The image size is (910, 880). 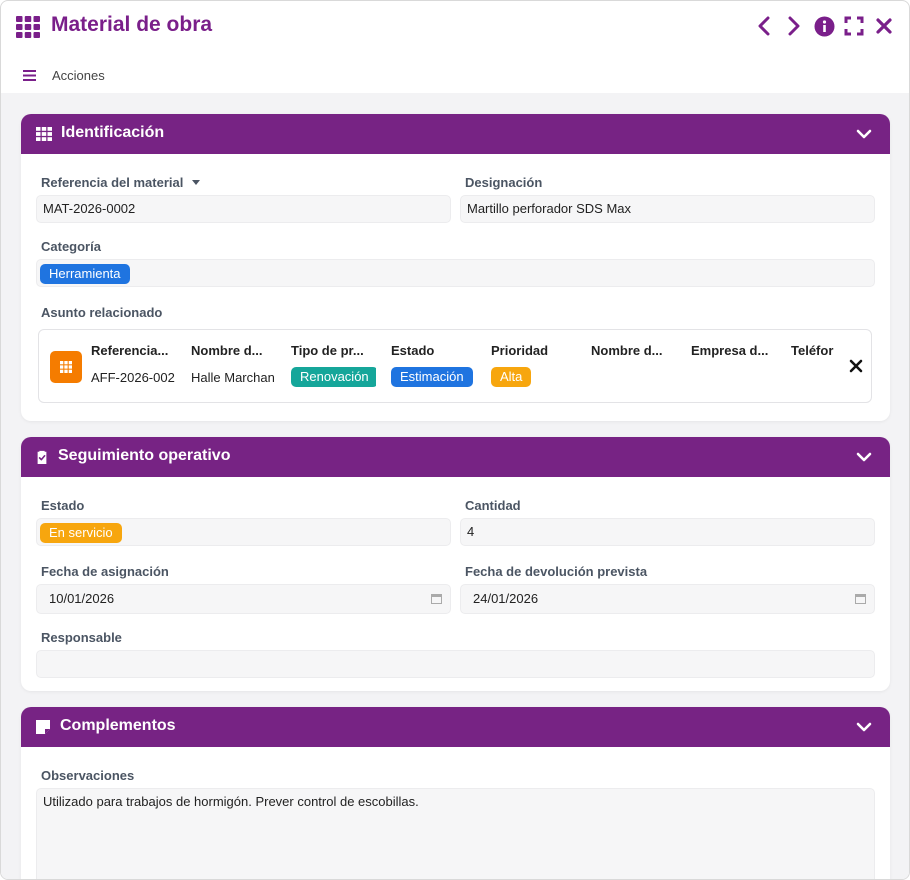 I want to click on info-icon, so click(x=824, y=26).